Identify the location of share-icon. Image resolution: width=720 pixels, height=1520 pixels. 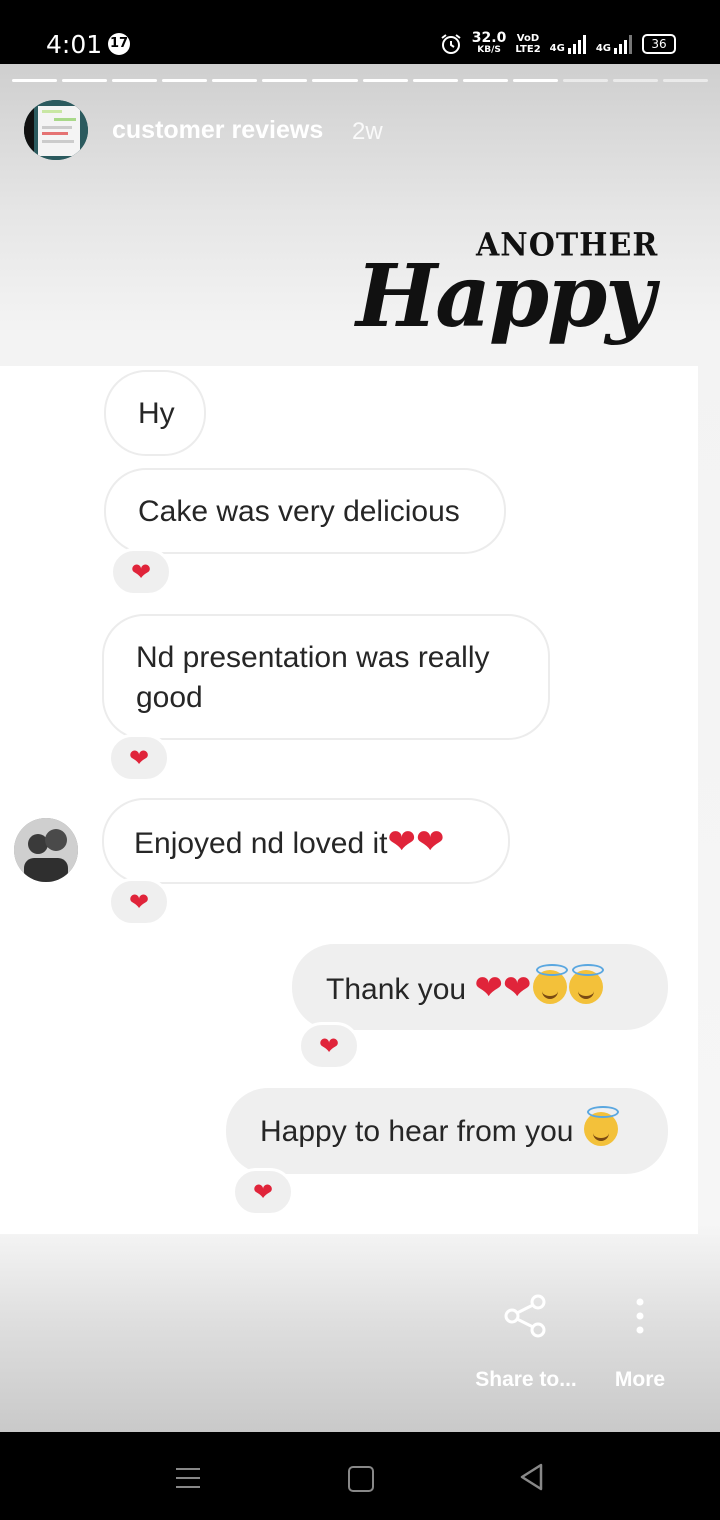
(525, 1316).